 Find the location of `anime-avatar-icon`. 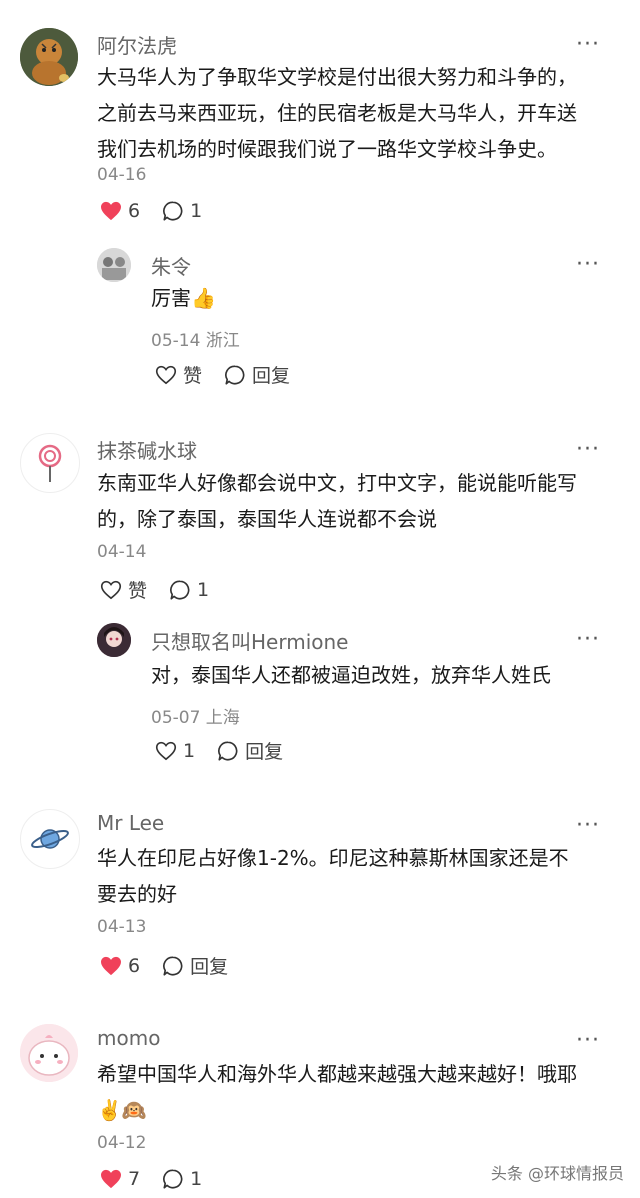

anime-avatar-icon is located at coordinates (114, 640).